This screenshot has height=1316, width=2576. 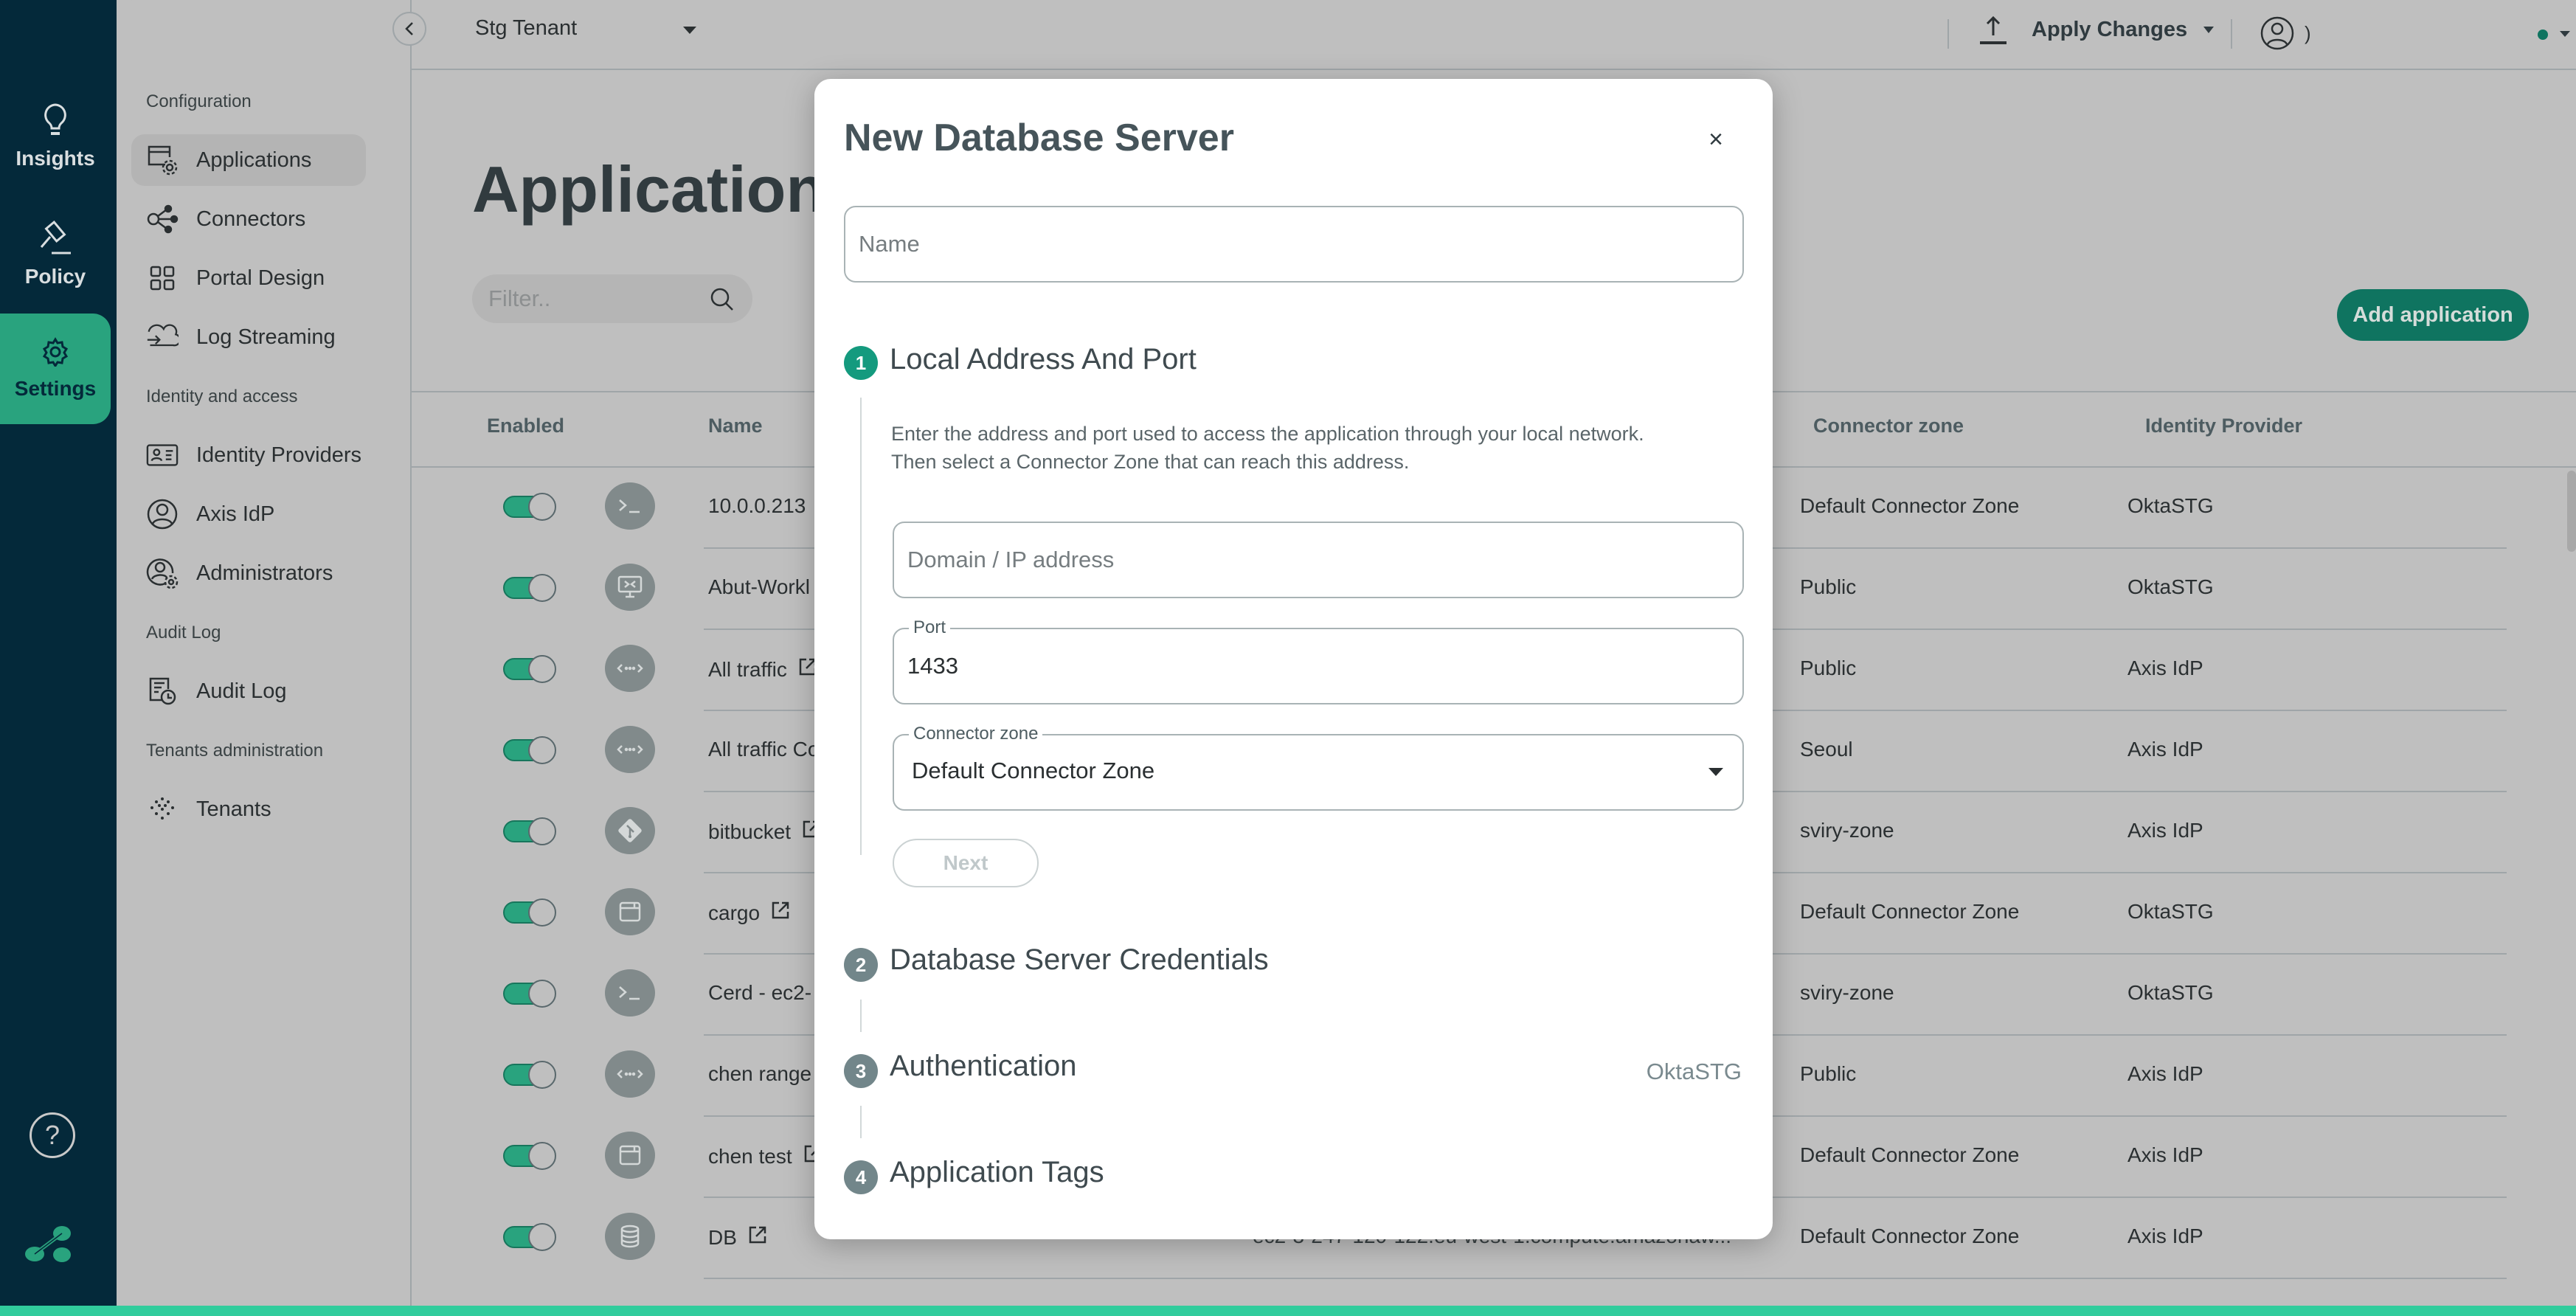 What do you see at coordinates (1317, 666) in the screenshot?
I see `port-input` at bounding box center [1317, 666].